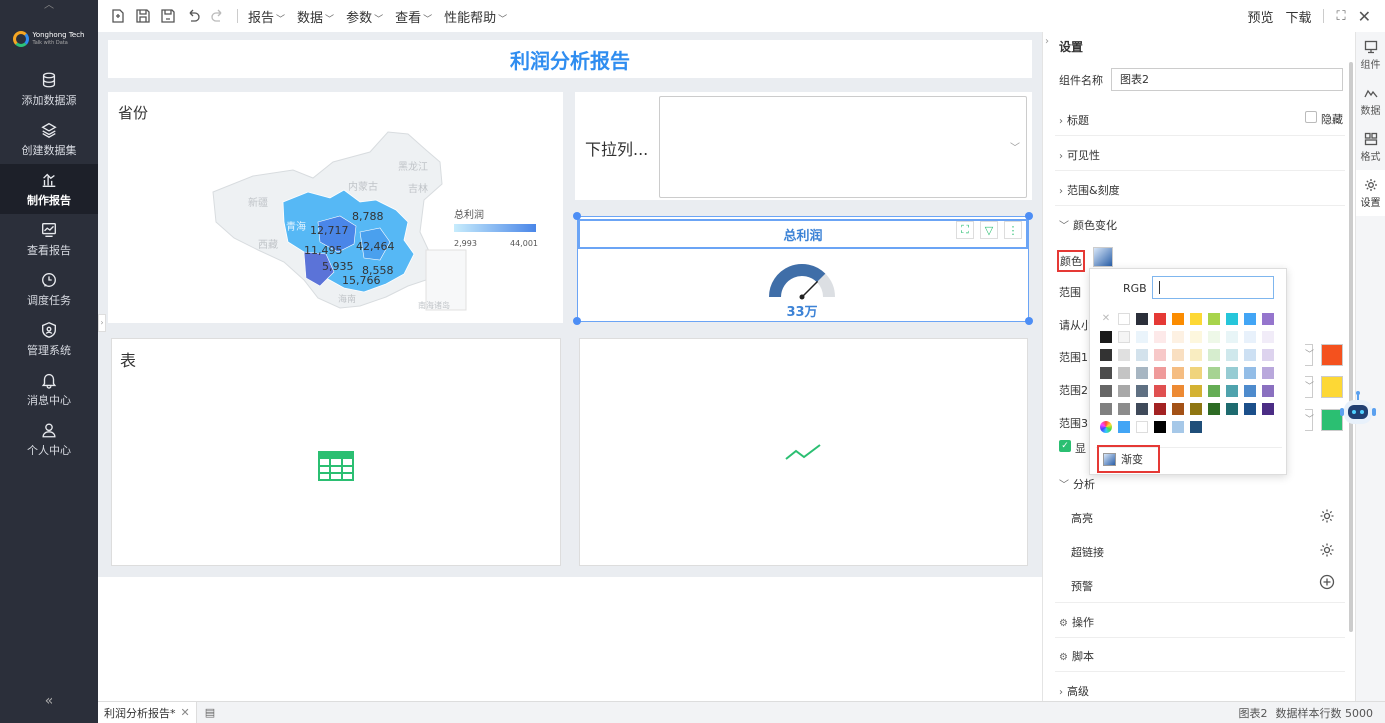  I want to click on add-alert-icon, so click(1327, 582).